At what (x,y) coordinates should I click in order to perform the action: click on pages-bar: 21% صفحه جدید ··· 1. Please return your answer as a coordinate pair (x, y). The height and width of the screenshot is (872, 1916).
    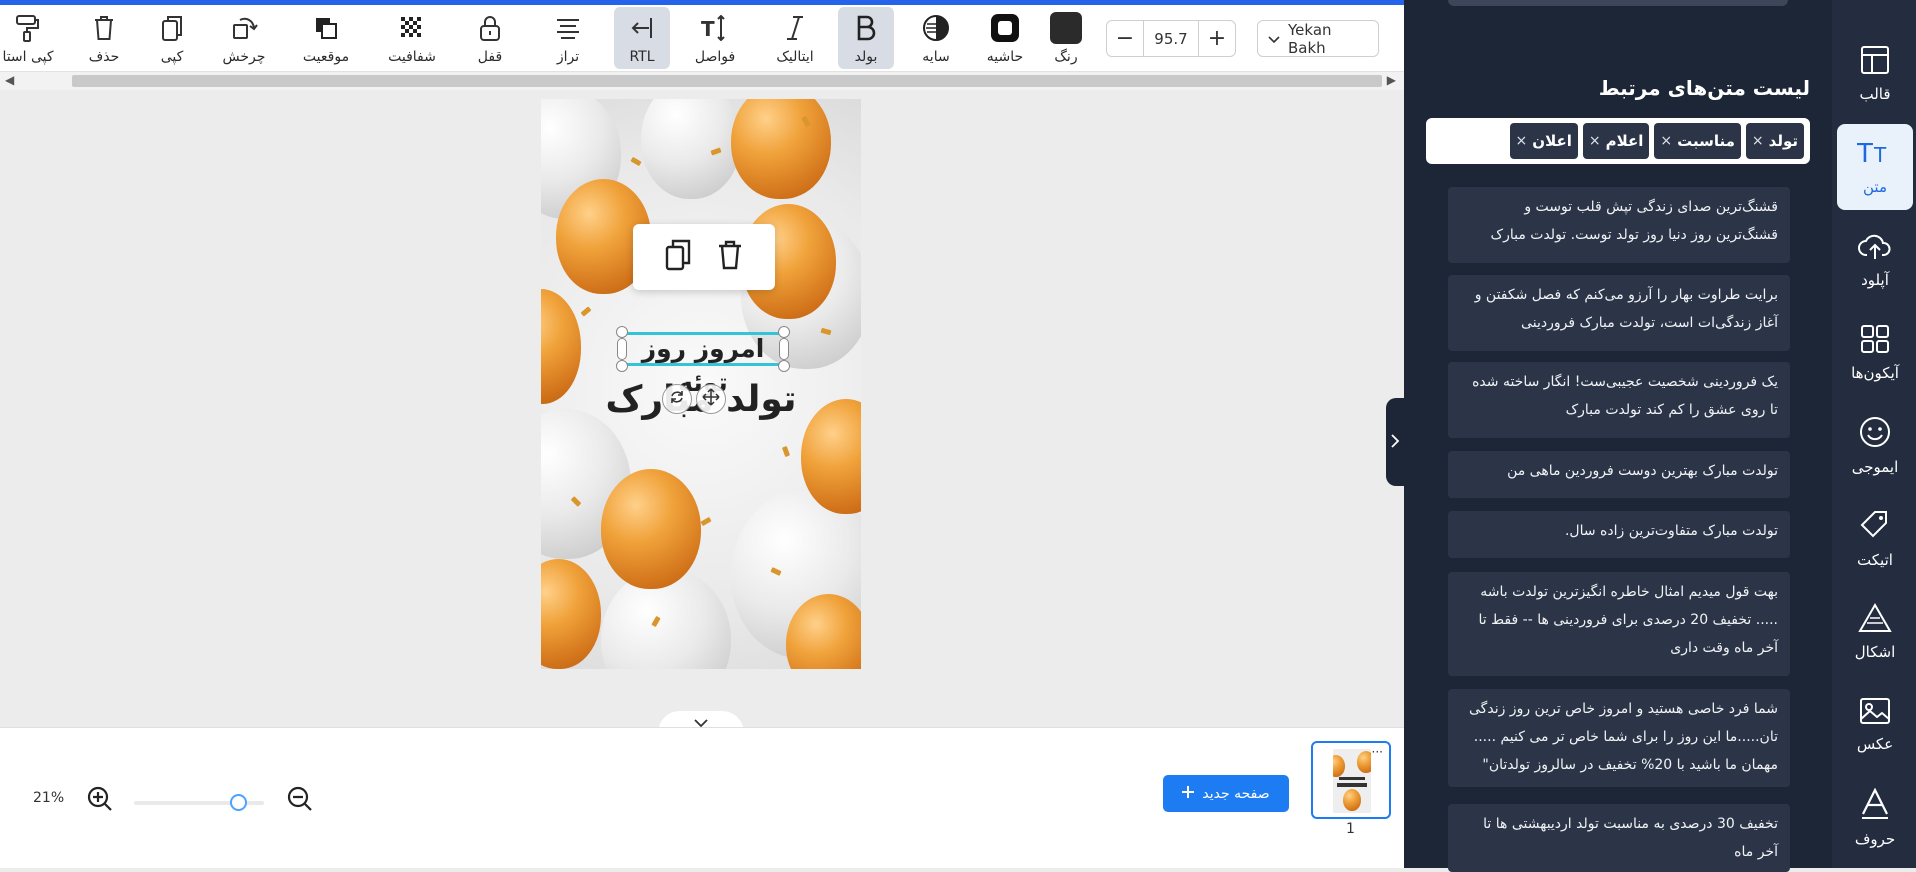
    Looking at the image, I should click on (702, 797).